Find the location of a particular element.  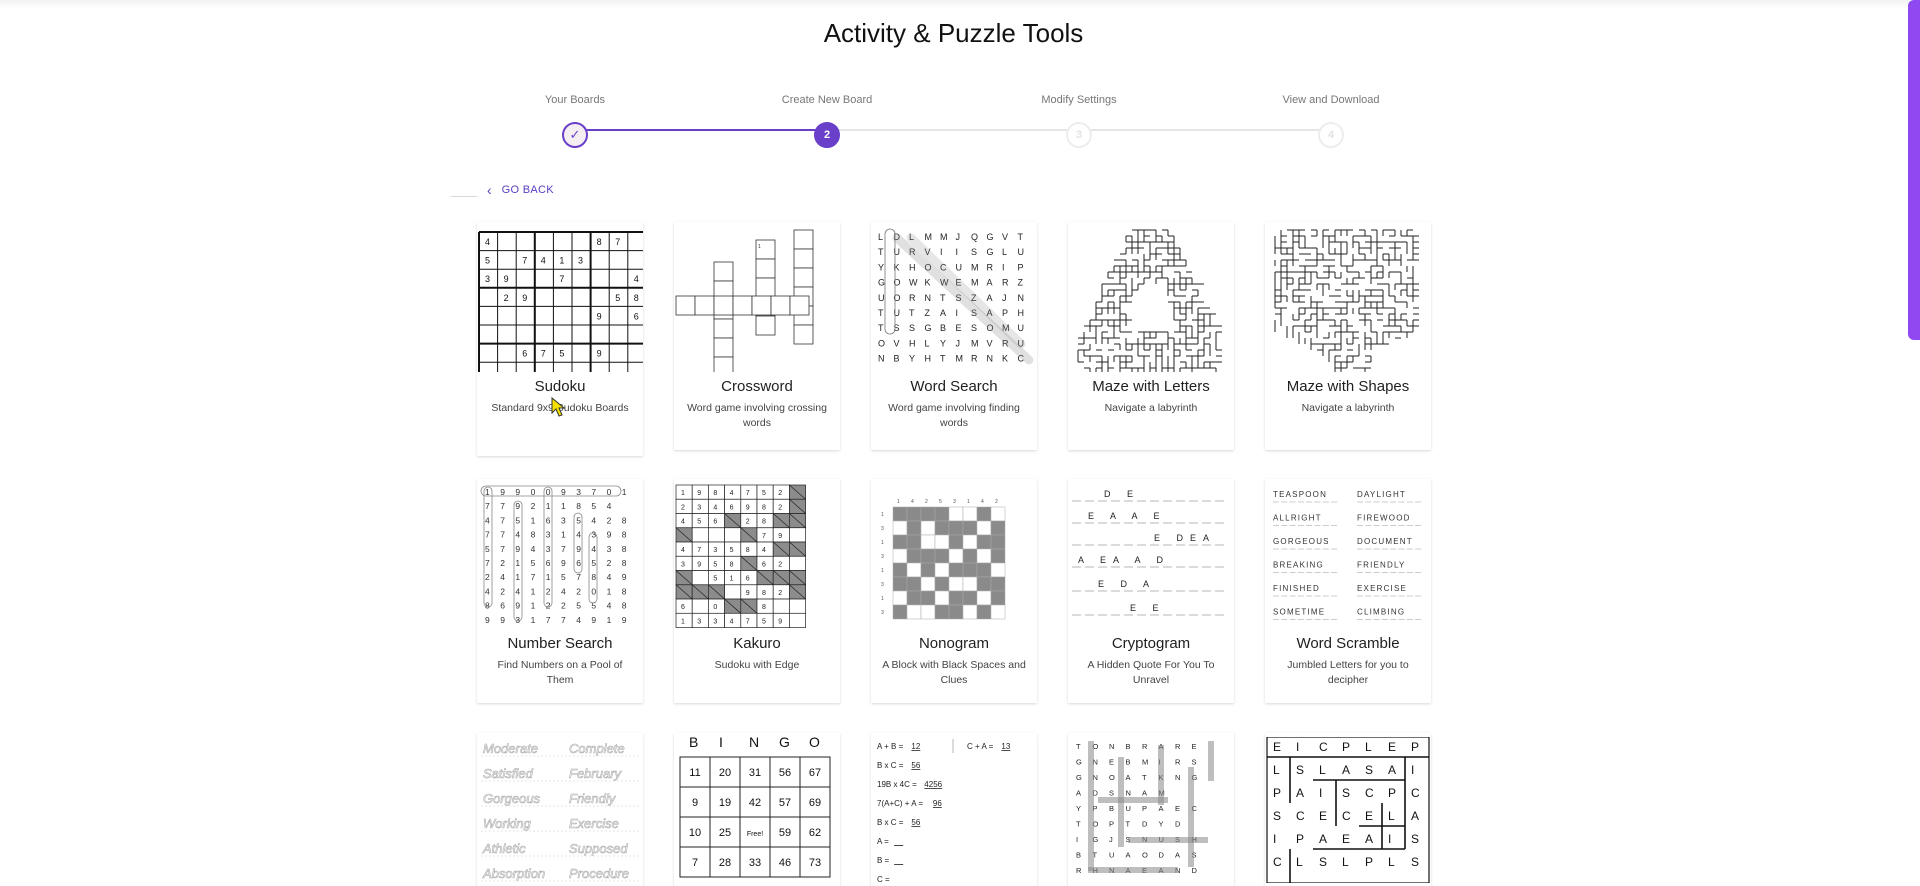

bingo-number: 9 is located at coordinates (695, 803).